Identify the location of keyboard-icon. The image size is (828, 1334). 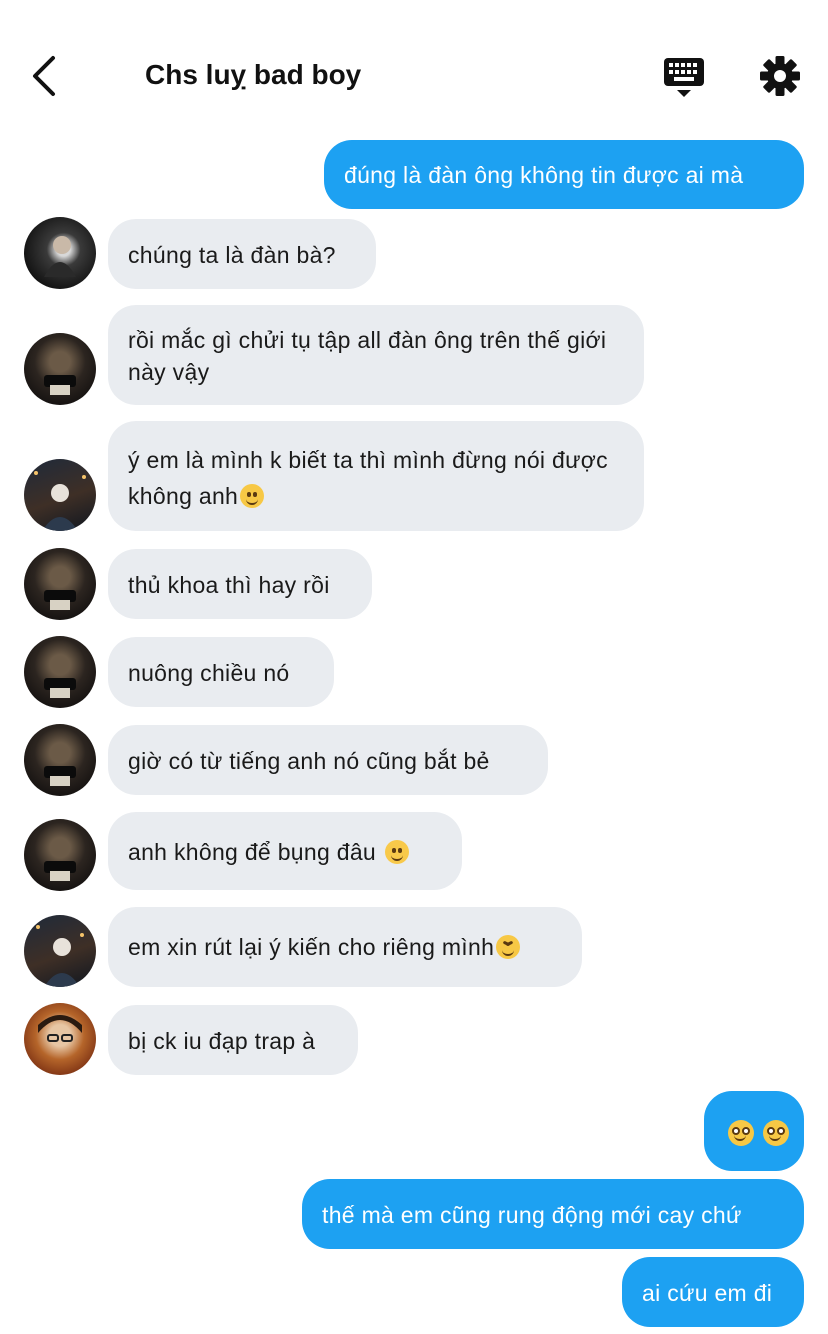
(684, 77).